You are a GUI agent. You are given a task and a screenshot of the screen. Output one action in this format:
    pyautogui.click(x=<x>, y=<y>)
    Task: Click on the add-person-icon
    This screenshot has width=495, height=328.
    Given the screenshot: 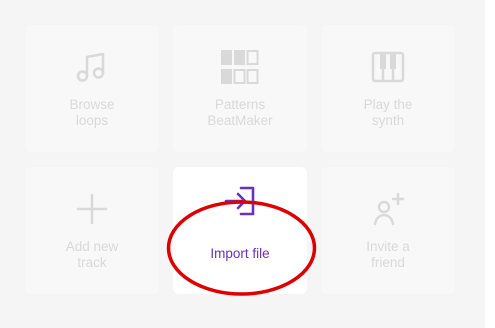 What is the action you would take?
    pyautogui.click(x=388, y=209)
    